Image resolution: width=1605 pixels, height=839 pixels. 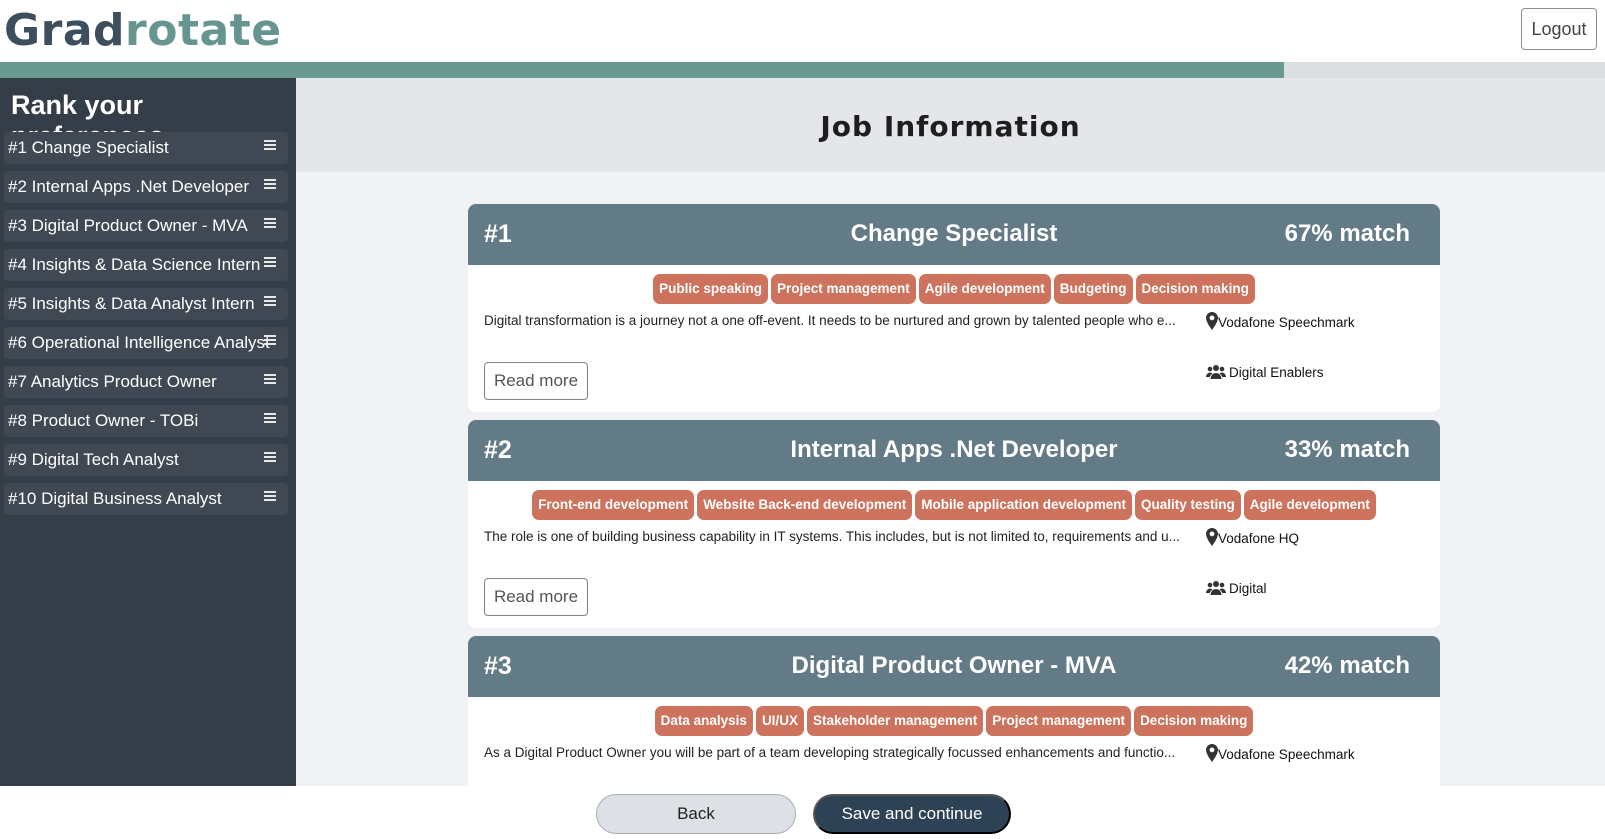 I want to click on logo-text-grad: Grad, so click(x=65, y=30).